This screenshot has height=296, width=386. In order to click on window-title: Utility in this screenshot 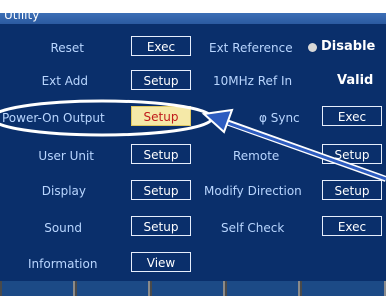, I will do `click(22, 15)`.